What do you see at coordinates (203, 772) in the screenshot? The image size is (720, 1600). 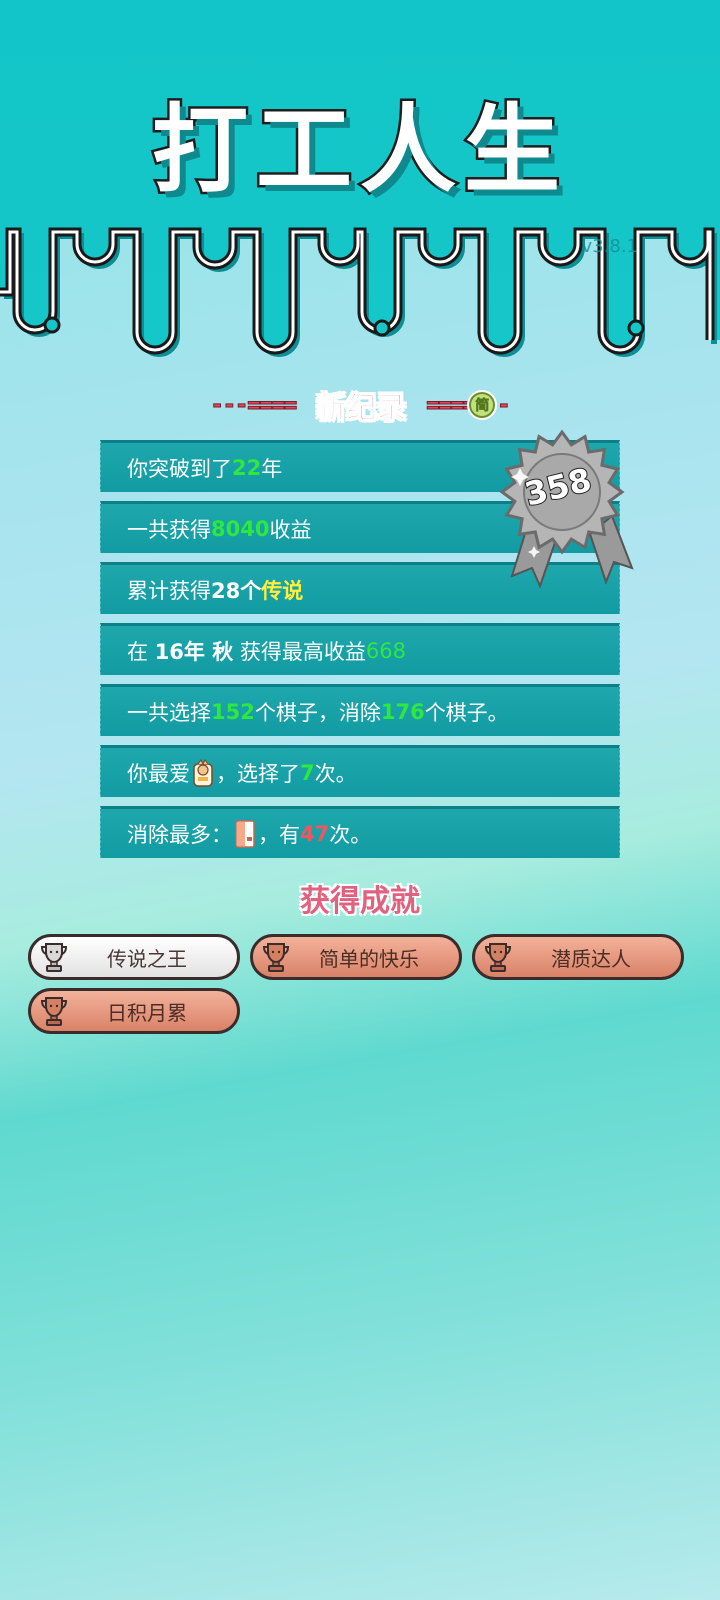 I see `favorite-piece-icon` at bounding box center [203, 772].